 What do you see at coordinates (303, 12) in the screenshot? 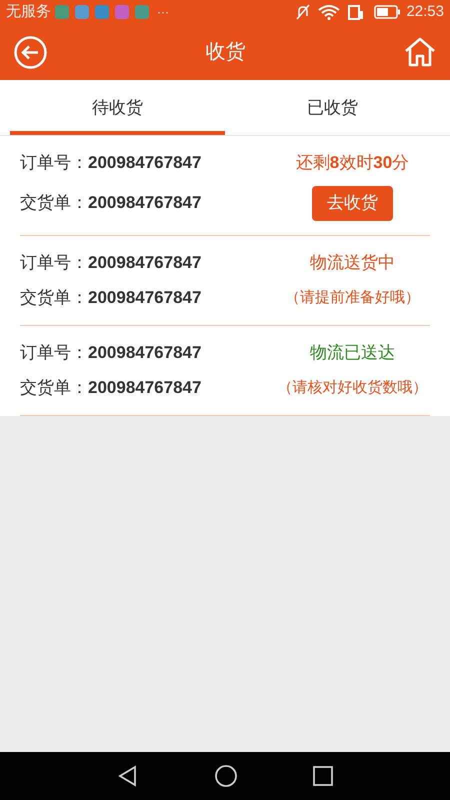
I see `mute-icon` at bounding box center [303, 12].